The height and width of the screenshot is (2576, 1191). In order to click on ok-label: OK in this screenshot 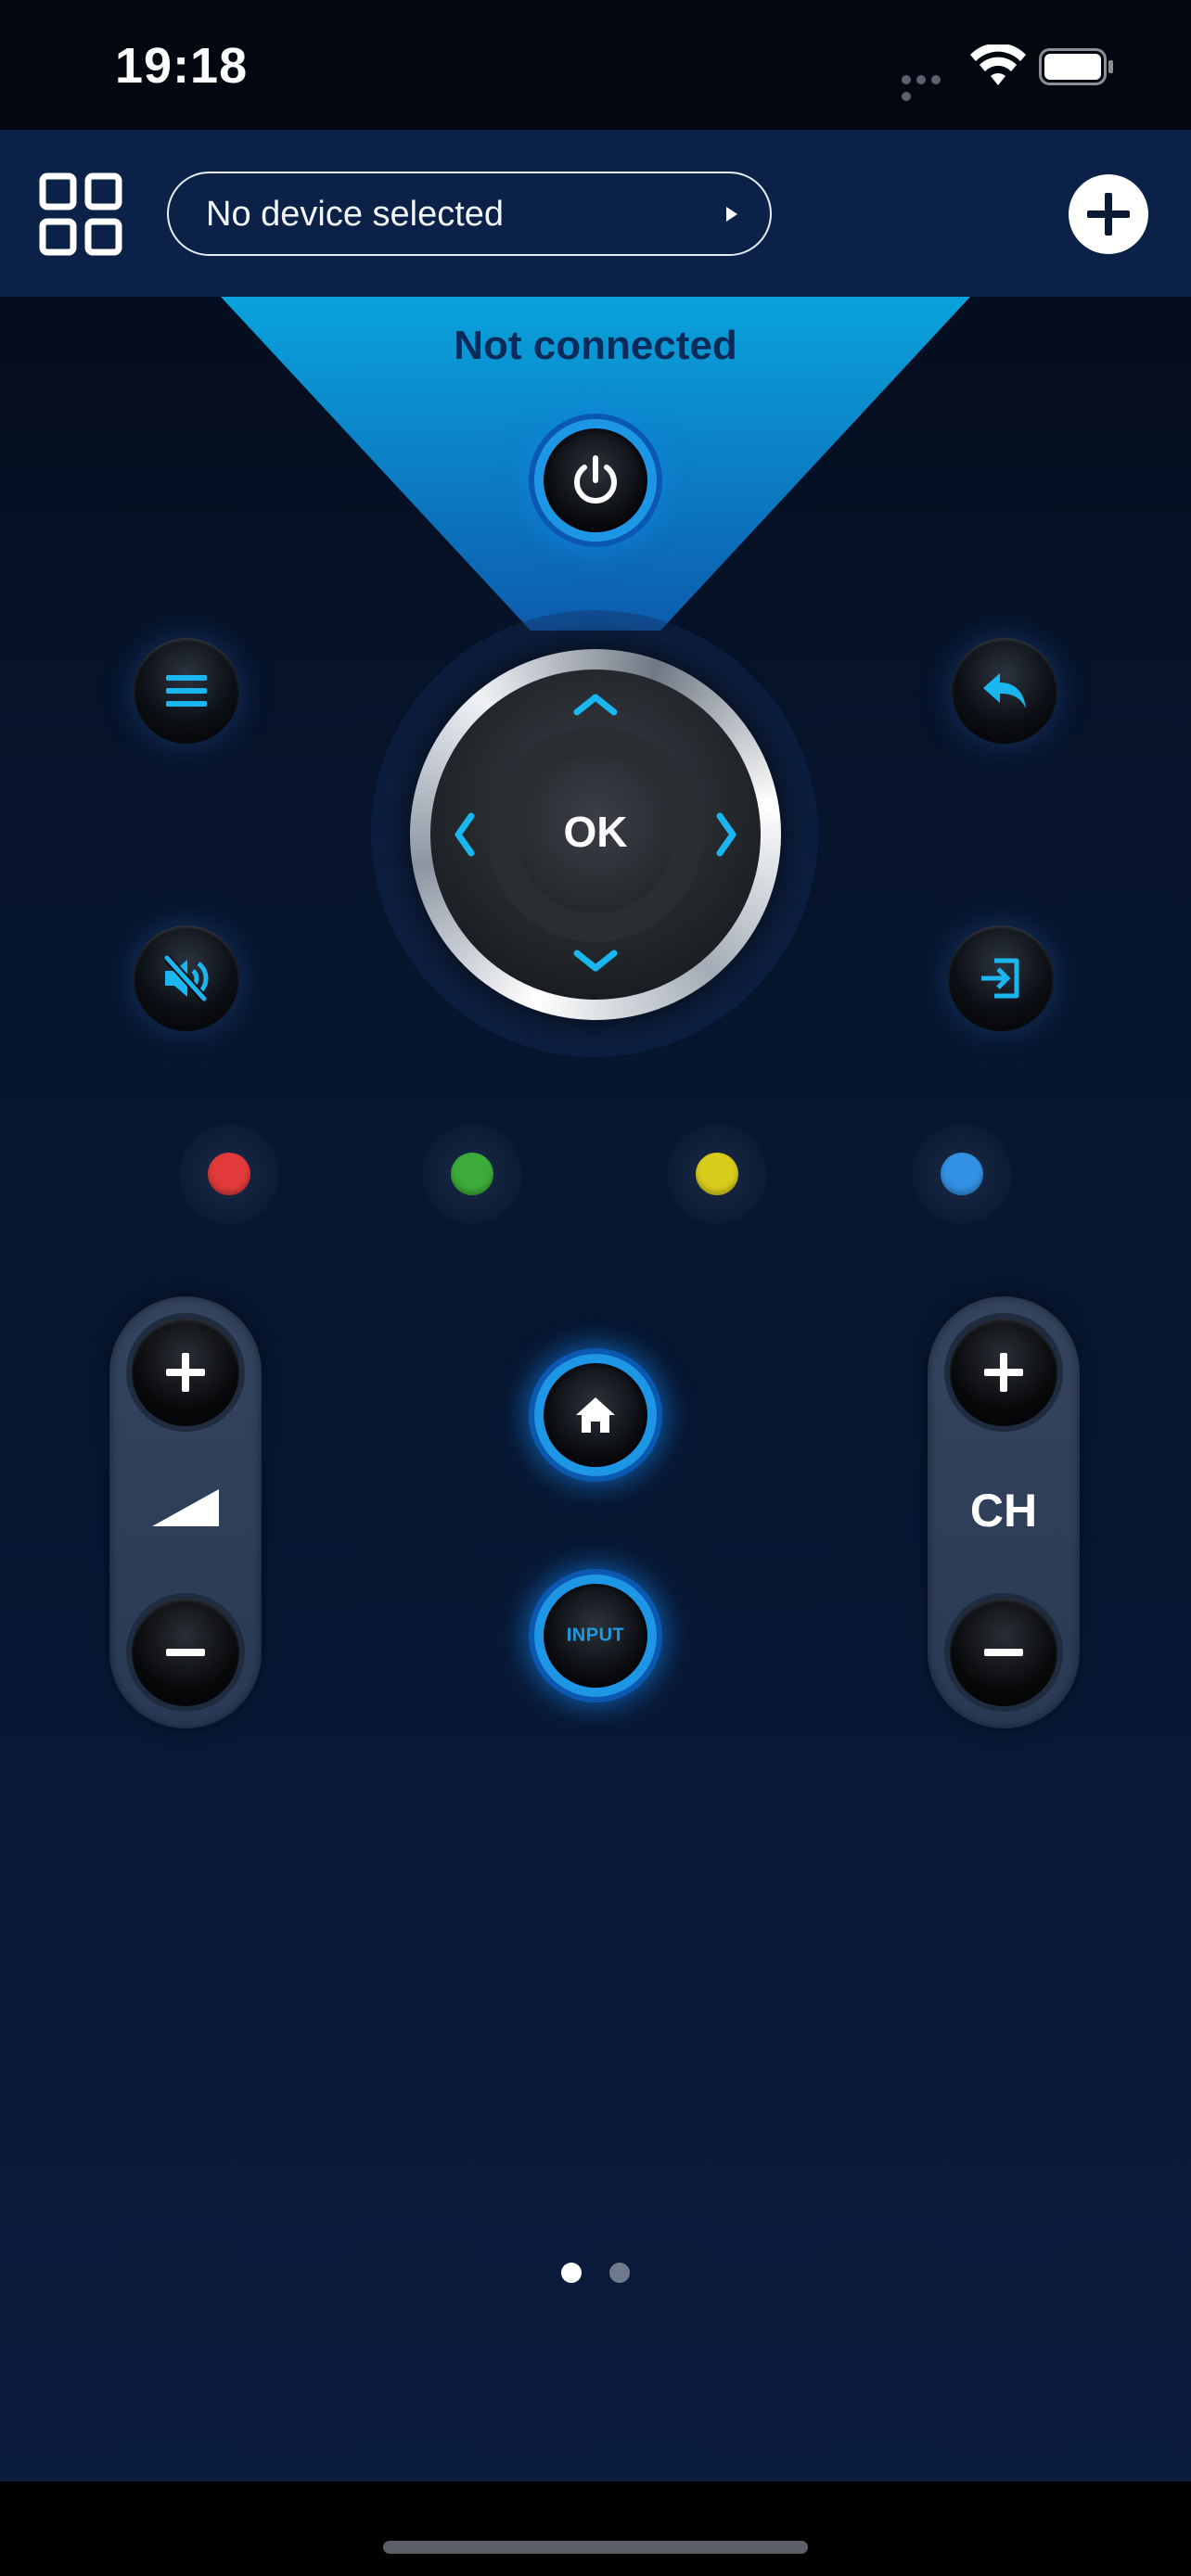, I will do `click(595, 832)`.